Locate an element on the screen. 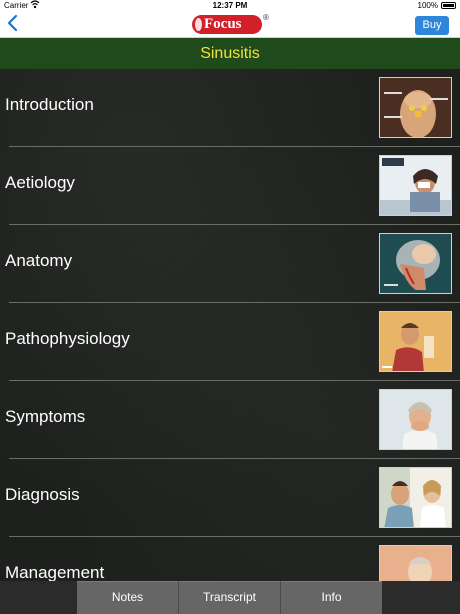 Image resolution: width=460 pixels, height=614 pixels. tab-group: Notes Transcript Info is located at coordinates (229, 597).